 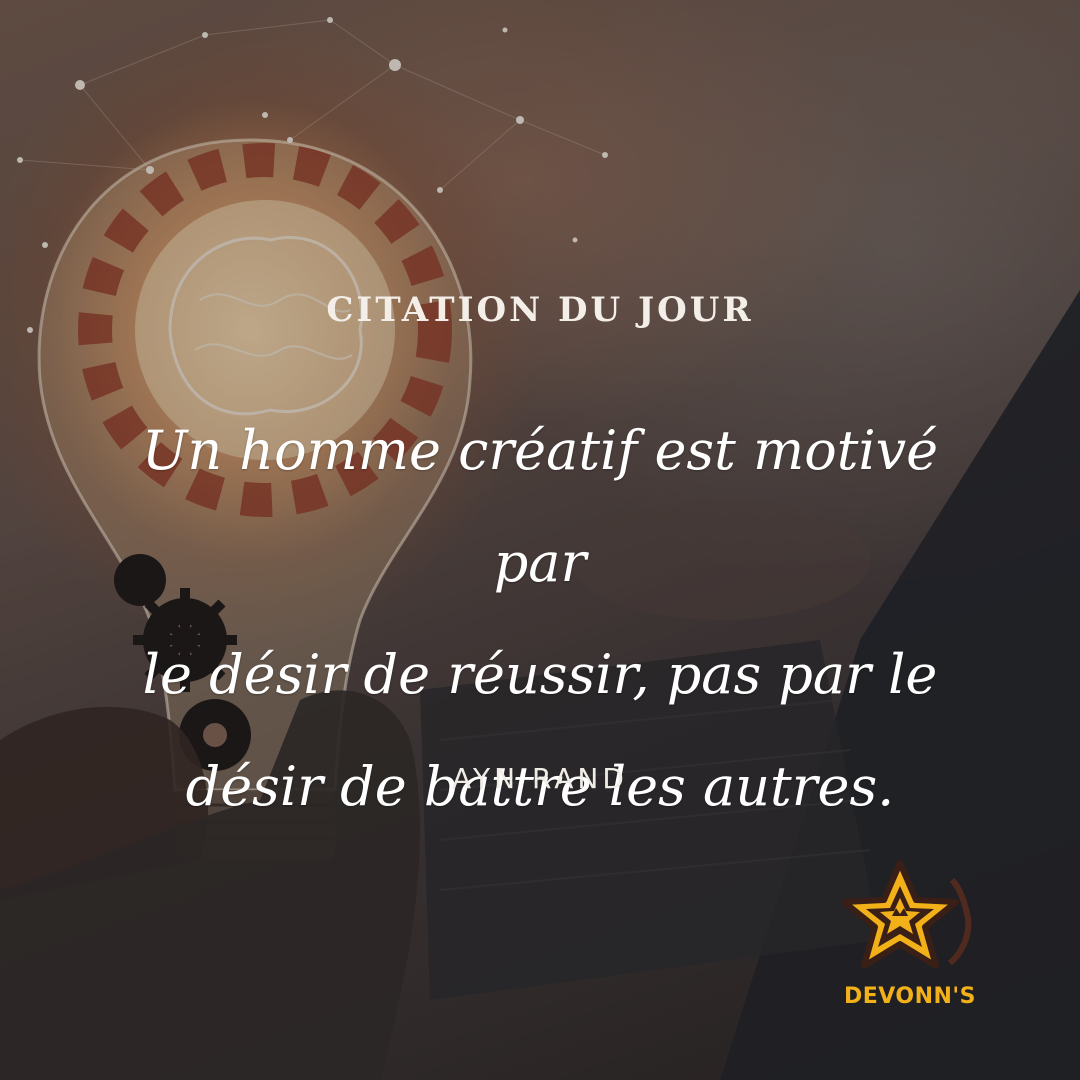 What do you see at coordinates (540, 778) in the screenshot?
I see `quote-author: AYN RAND` at bounding box center [540, 778].